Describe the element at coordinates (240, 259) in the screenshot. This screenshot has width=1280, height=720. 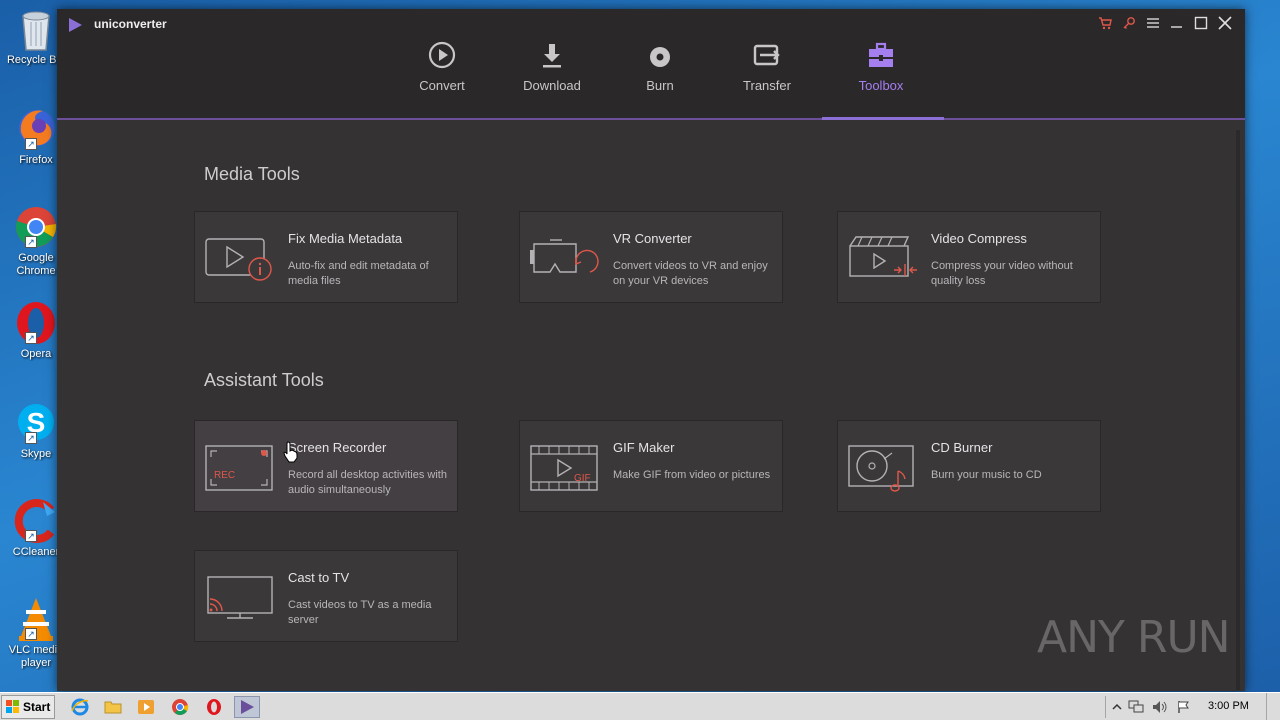
I see `fix-metadata-icon` at that location.